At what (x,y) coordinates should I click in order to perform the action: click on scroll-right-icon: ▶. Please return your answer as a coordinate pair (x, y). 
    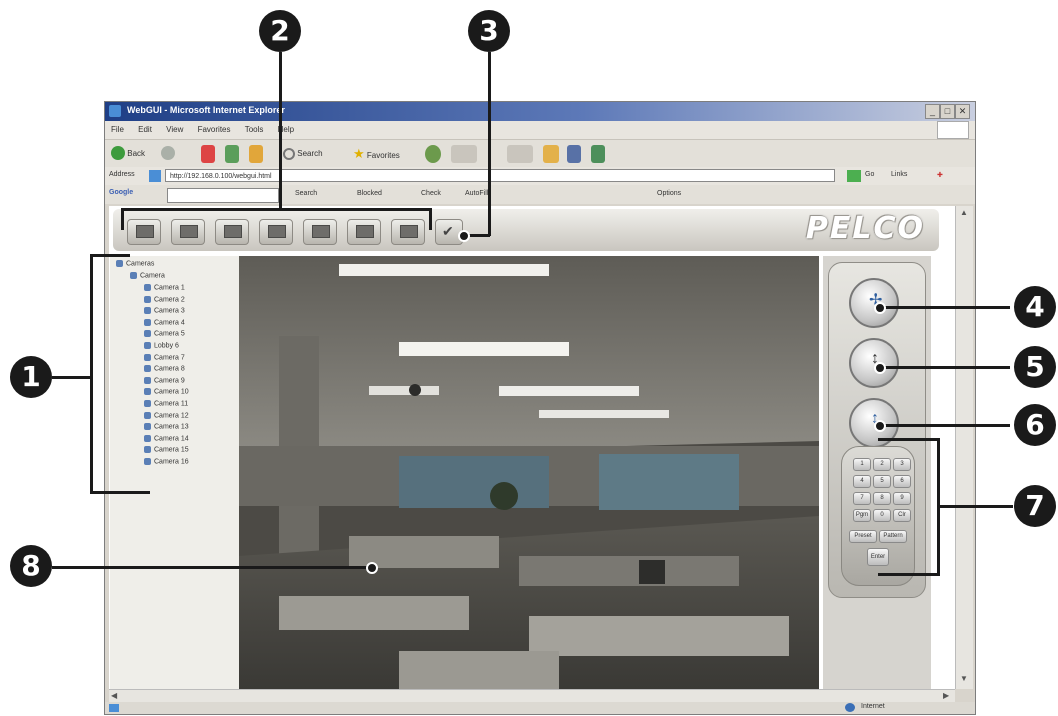
    Looking at the image, I should click on (946, 695).